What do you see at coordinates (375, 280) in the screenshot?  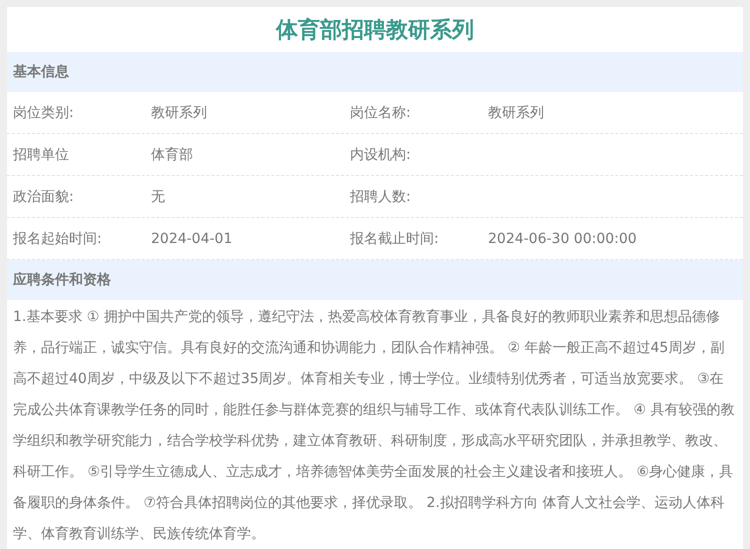 I see `section-header: 应聘条件和资格` at bounding box center [375, 280].